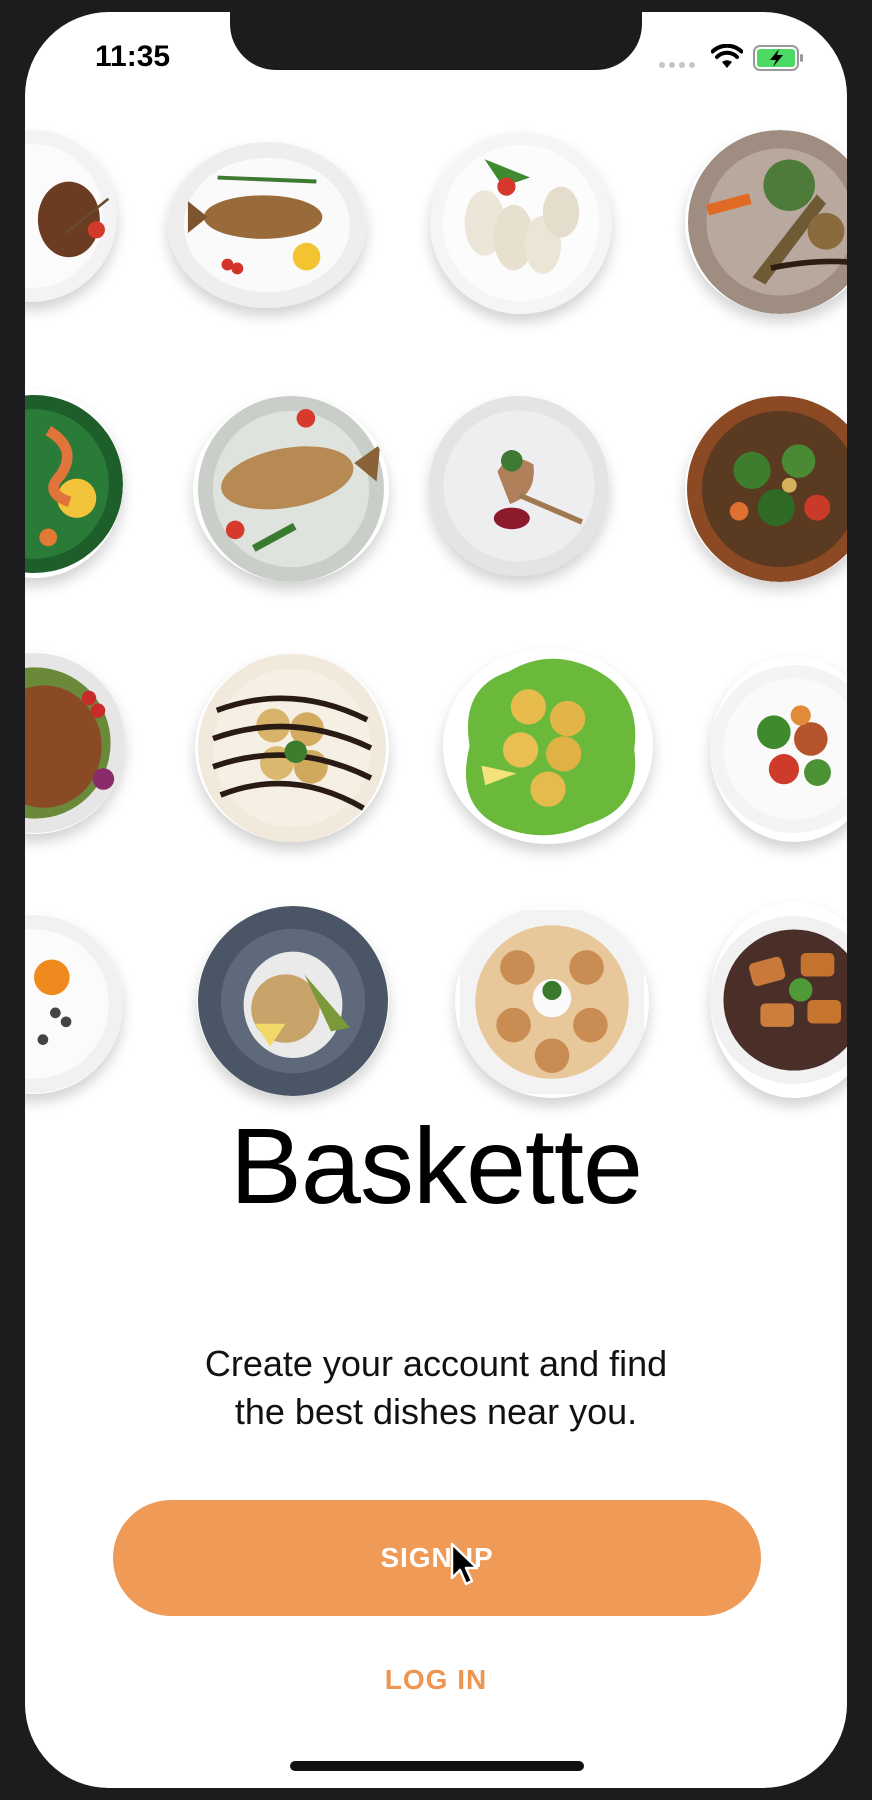 The width and height of the screenshot is (872, 1800). What do you see at coordinates (437, 1766) in the screenshot?
I see `home-indicator` at bounding box center [437, 1766].